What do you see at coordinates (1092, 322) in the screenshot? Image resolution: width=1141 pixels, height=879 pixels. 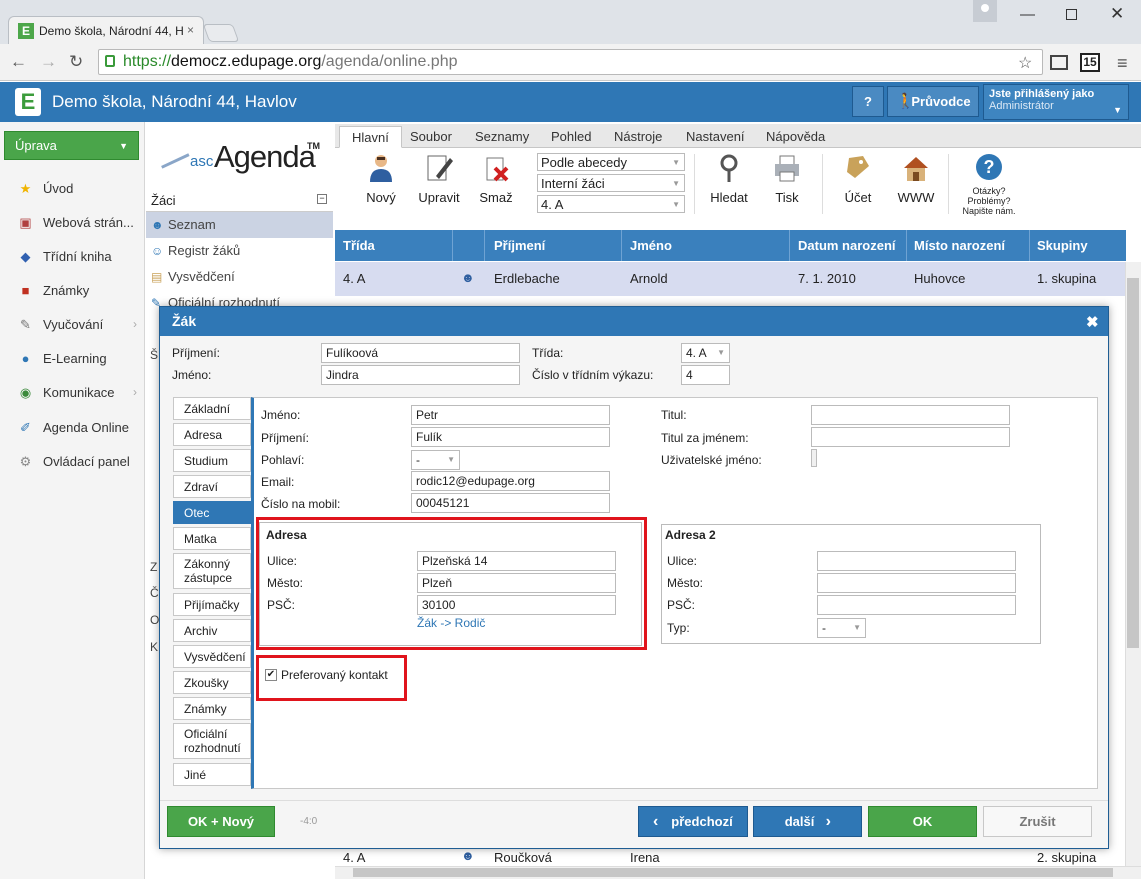 I see `close-icon: ✖` at bounding box center [1092, 322].